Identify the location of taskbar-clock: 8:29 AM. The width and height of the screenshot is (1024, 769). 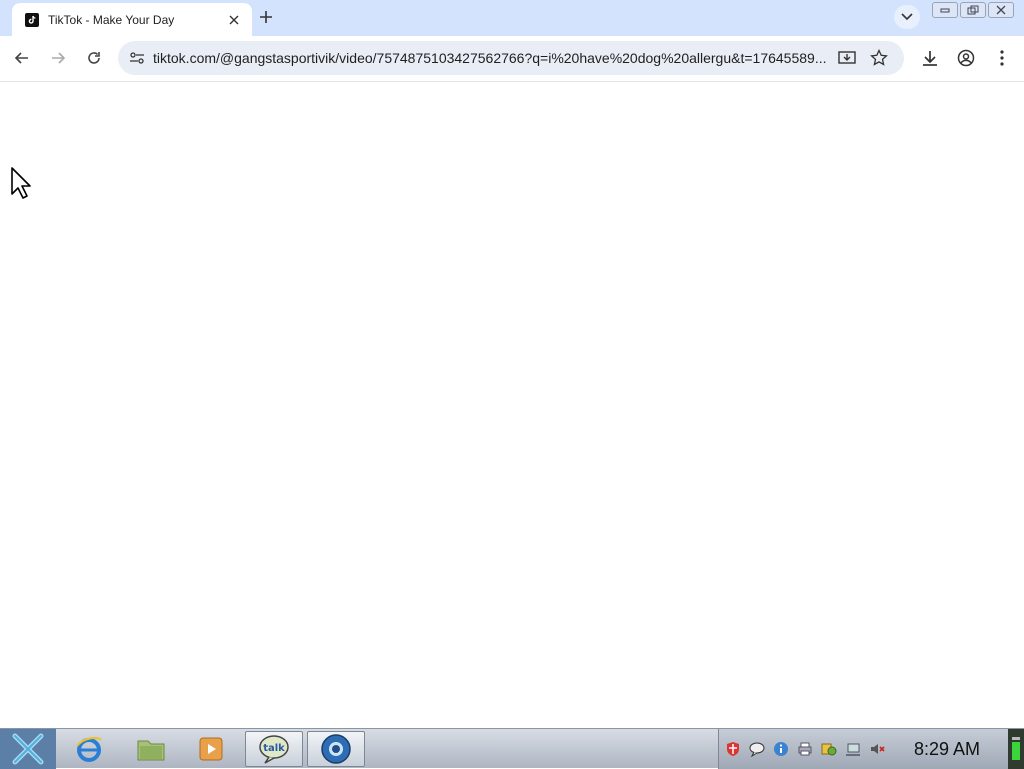
(947, 749).